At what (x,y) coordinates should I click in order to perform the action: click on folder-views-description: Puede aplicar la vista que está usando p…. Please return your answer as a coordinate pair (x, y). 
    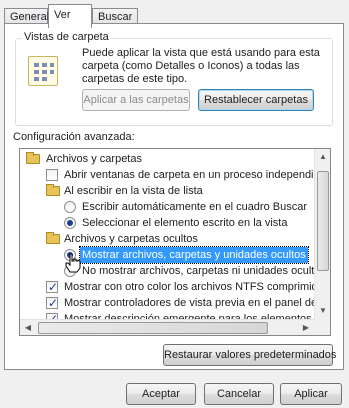
    Looking at the image, I should click on (201, 66).